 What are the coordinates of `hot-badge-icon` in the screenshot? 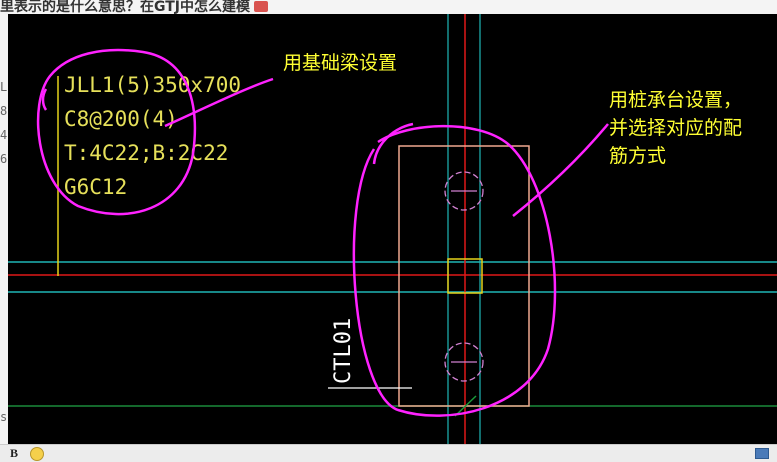 It's located at (261, 6).